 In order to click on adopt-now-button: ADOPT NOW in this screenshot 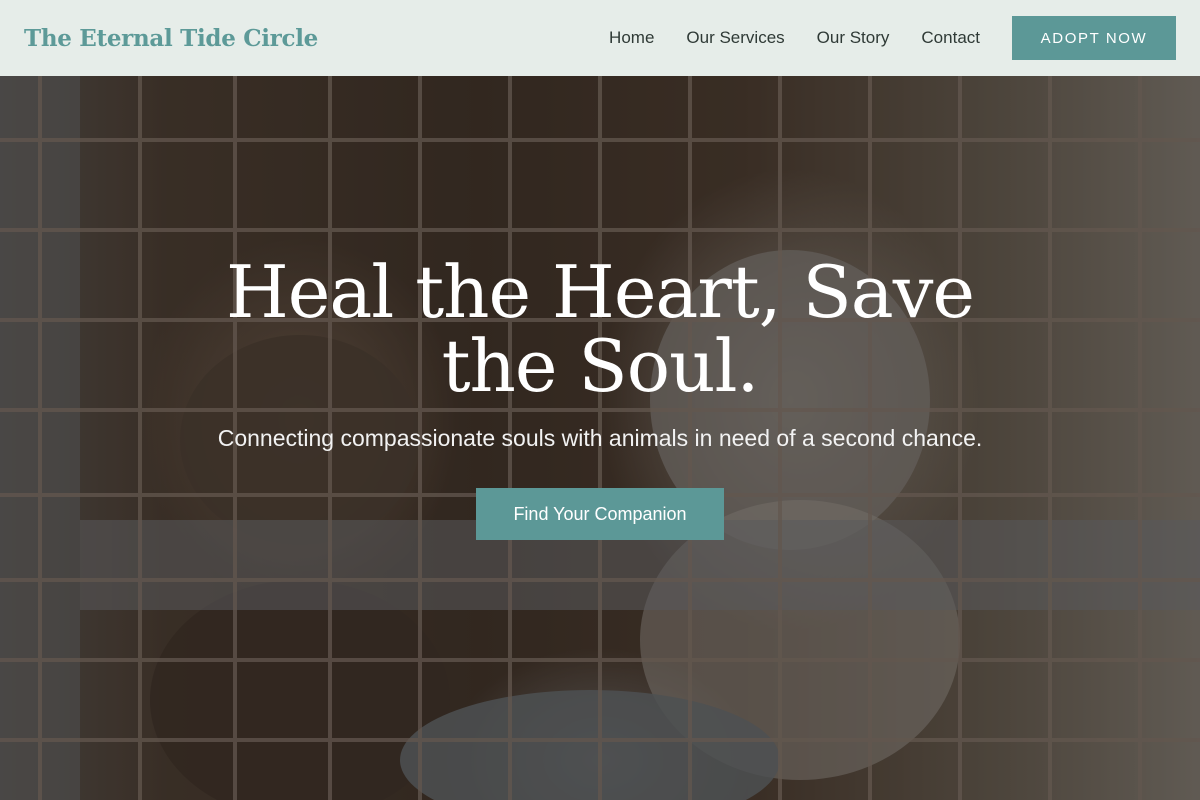, I will do `click(1094, 38)`.